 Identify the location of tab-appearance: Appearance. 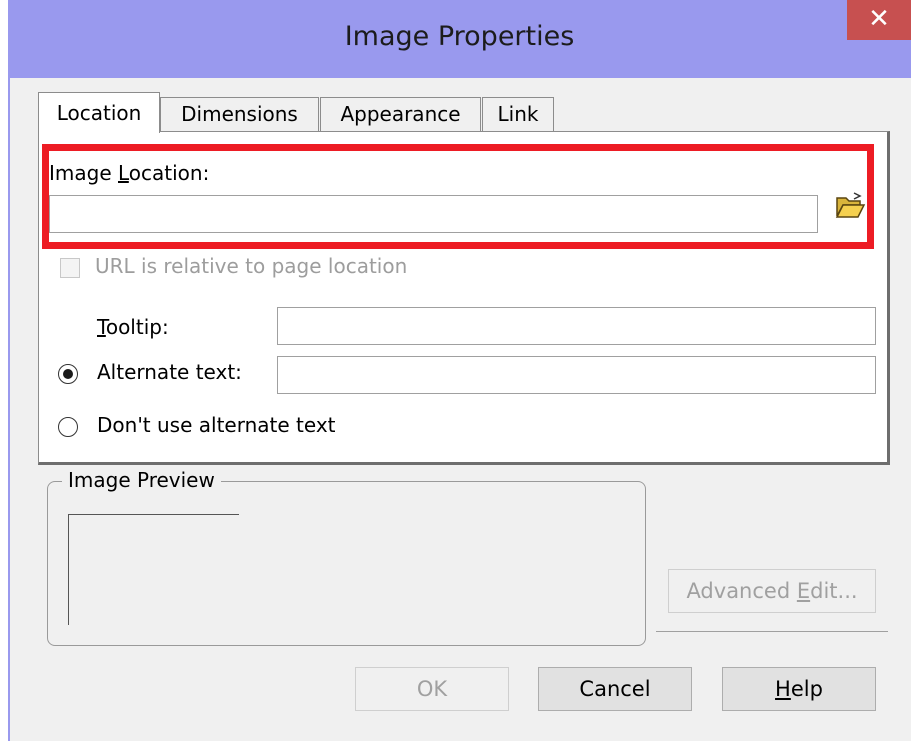
(400, 114).